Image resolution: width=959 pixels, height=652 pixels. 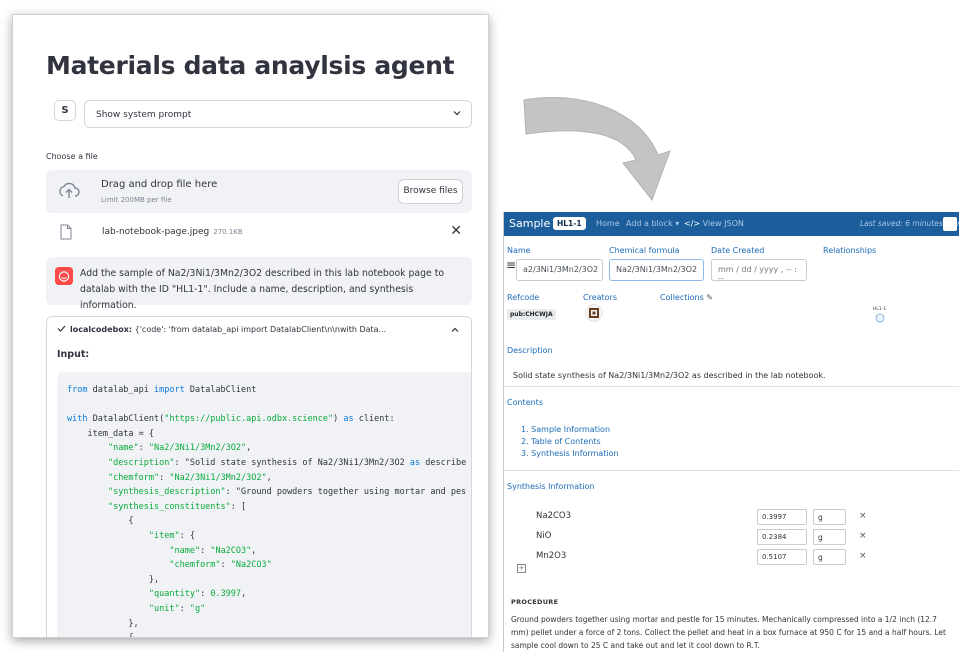 I want to click on code-line: "quantity": 0.3997,, so click(x=197, y=594).